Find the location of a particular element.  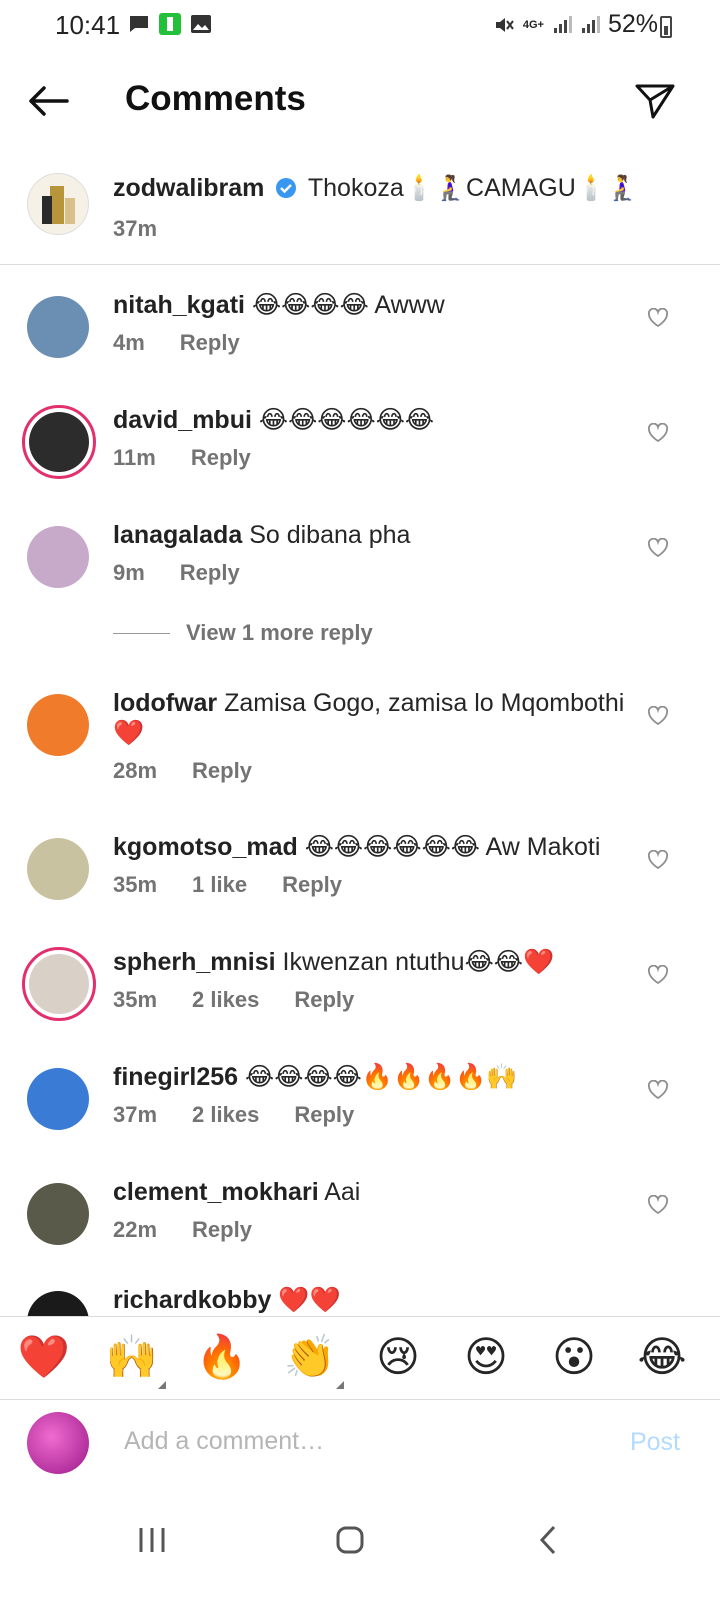

emoji-raised-hands-button: 🙌 is located at coordinates (135, 1360).